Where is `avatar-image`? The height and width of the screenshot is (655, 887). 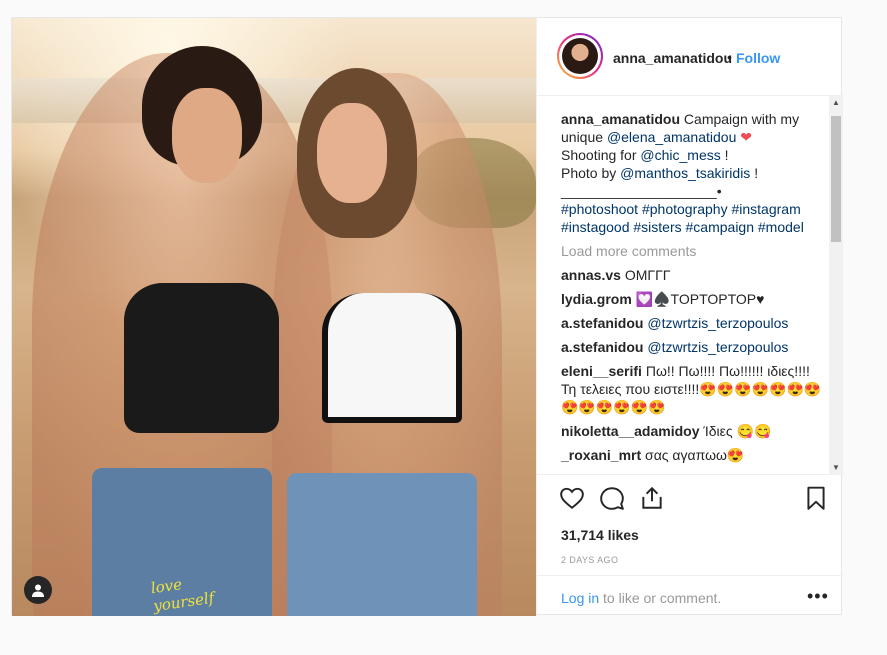
avatar-image is located at coordinates (580, 56).